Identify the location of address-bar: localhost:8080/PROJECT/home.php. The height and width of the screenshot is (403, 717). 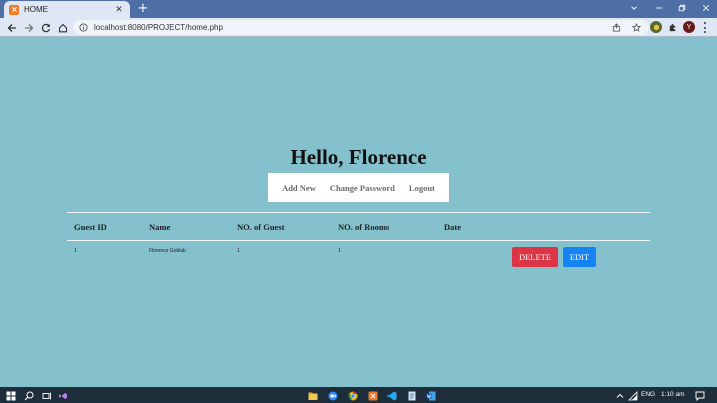
(361, 27).